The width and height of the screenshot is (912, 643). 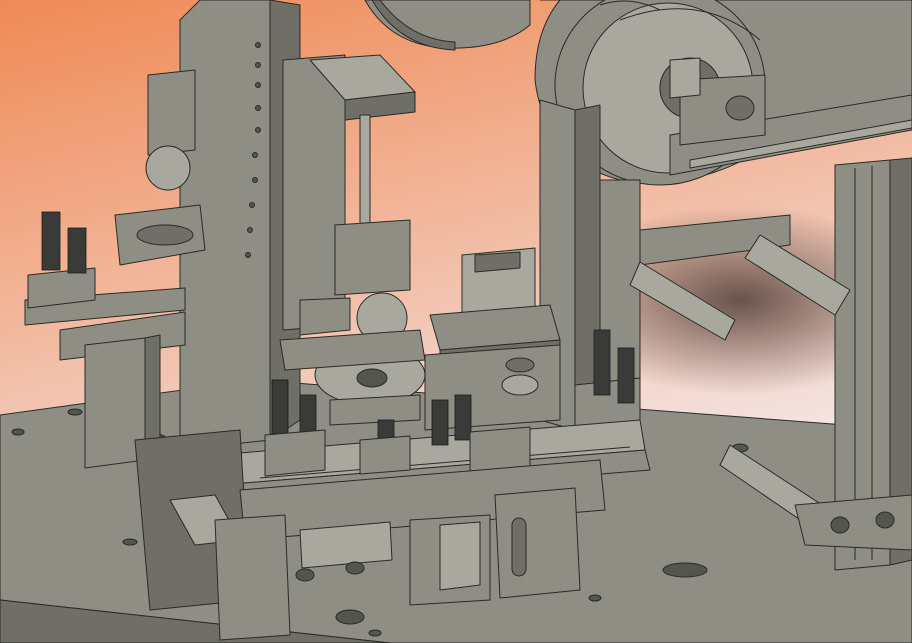 I want to click on front-left-housing, so click(x=252, y=577).